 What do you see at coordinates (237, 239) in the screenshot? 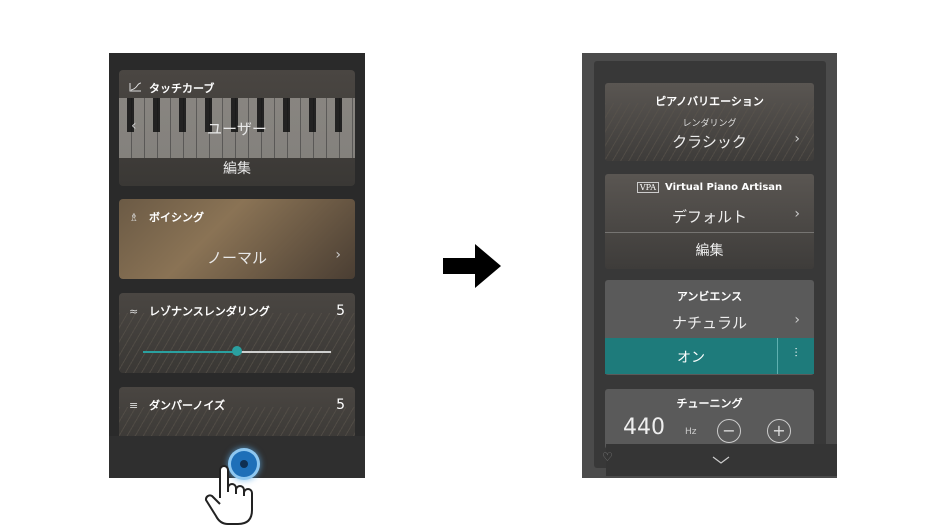
I see `voicing-card: ♗ ボイシング ノーマル ›` at bounding box center [237, 239].